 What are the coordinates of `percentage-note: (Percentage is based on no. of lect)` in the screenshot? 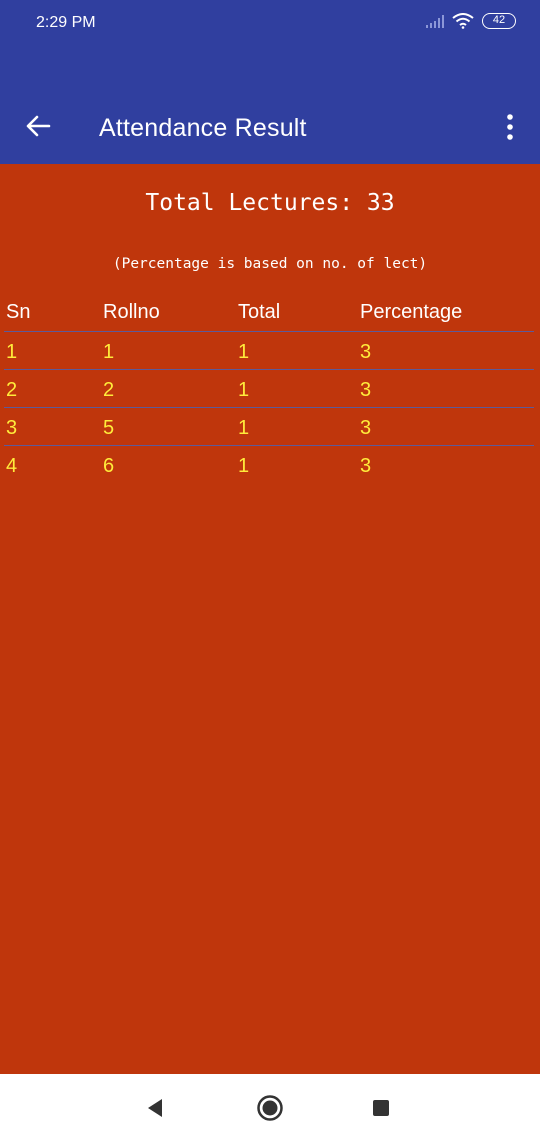 It's located at (270, 264).